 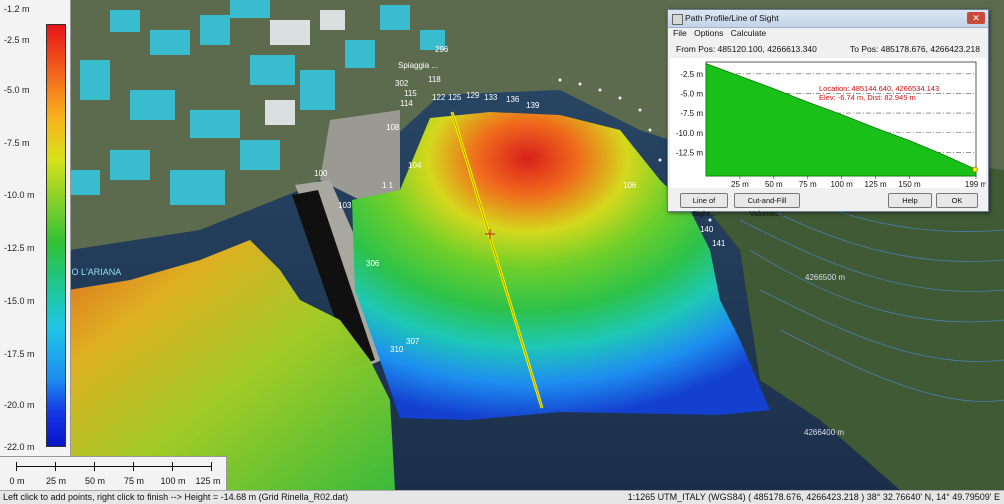 I want to click on scale-label: 25 m, so click(x=56, y=481).